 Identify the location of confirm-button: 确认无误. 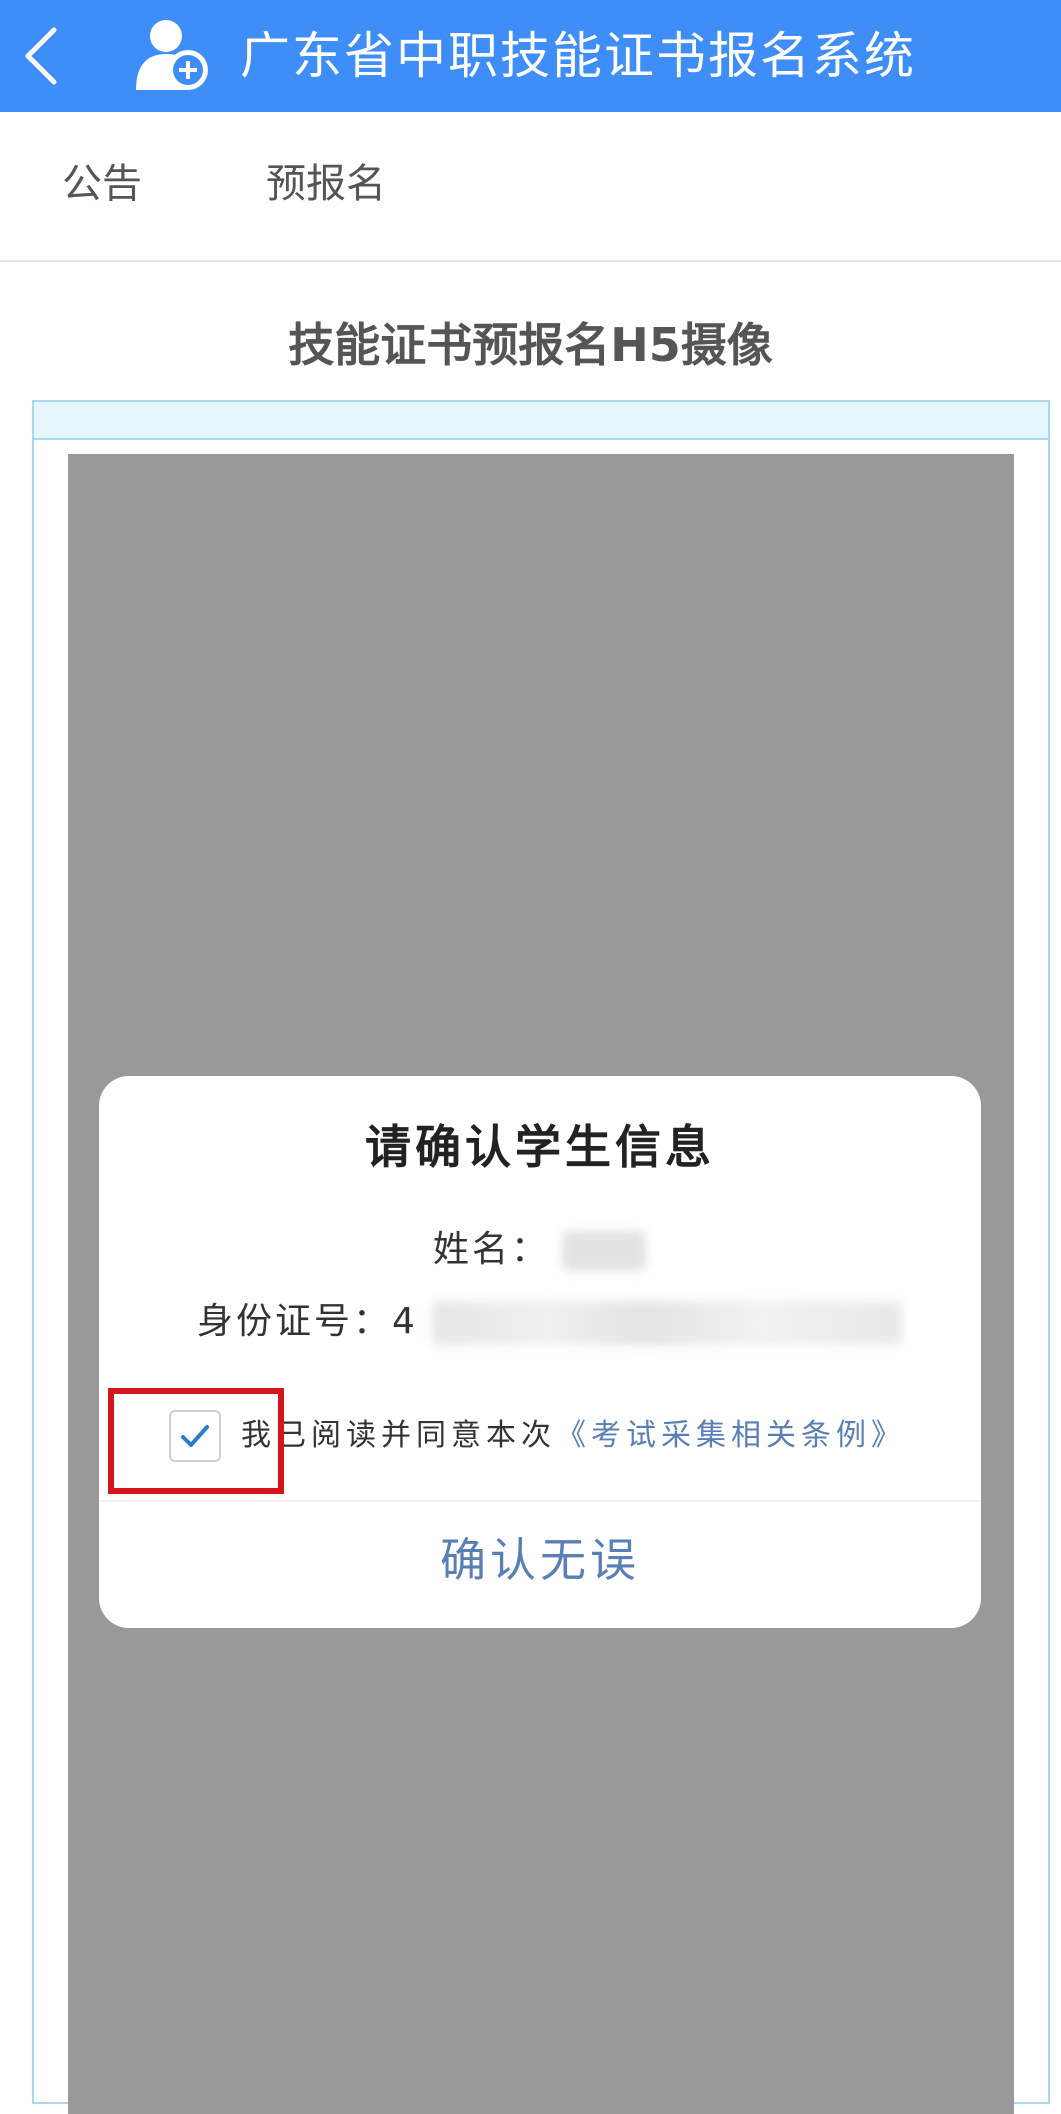
(540, 1565).